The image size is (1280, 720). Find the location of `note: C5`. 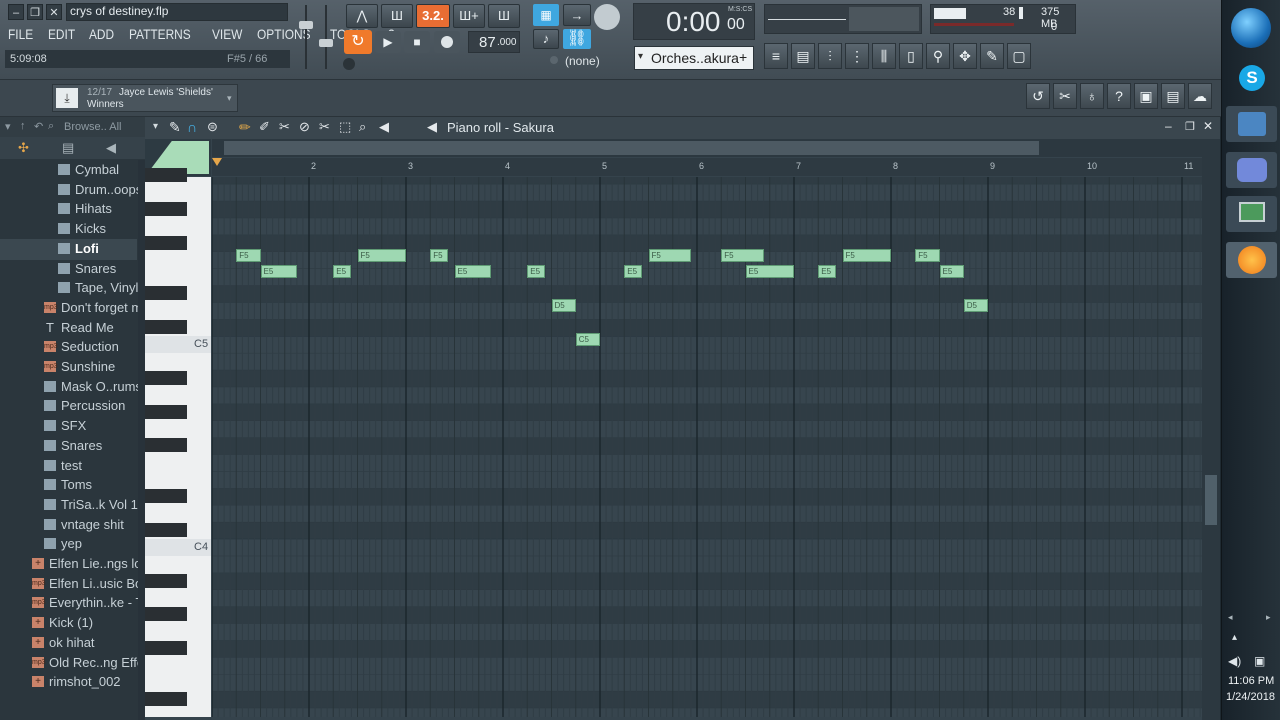

note: C5 is located at coordinates (587, 339).